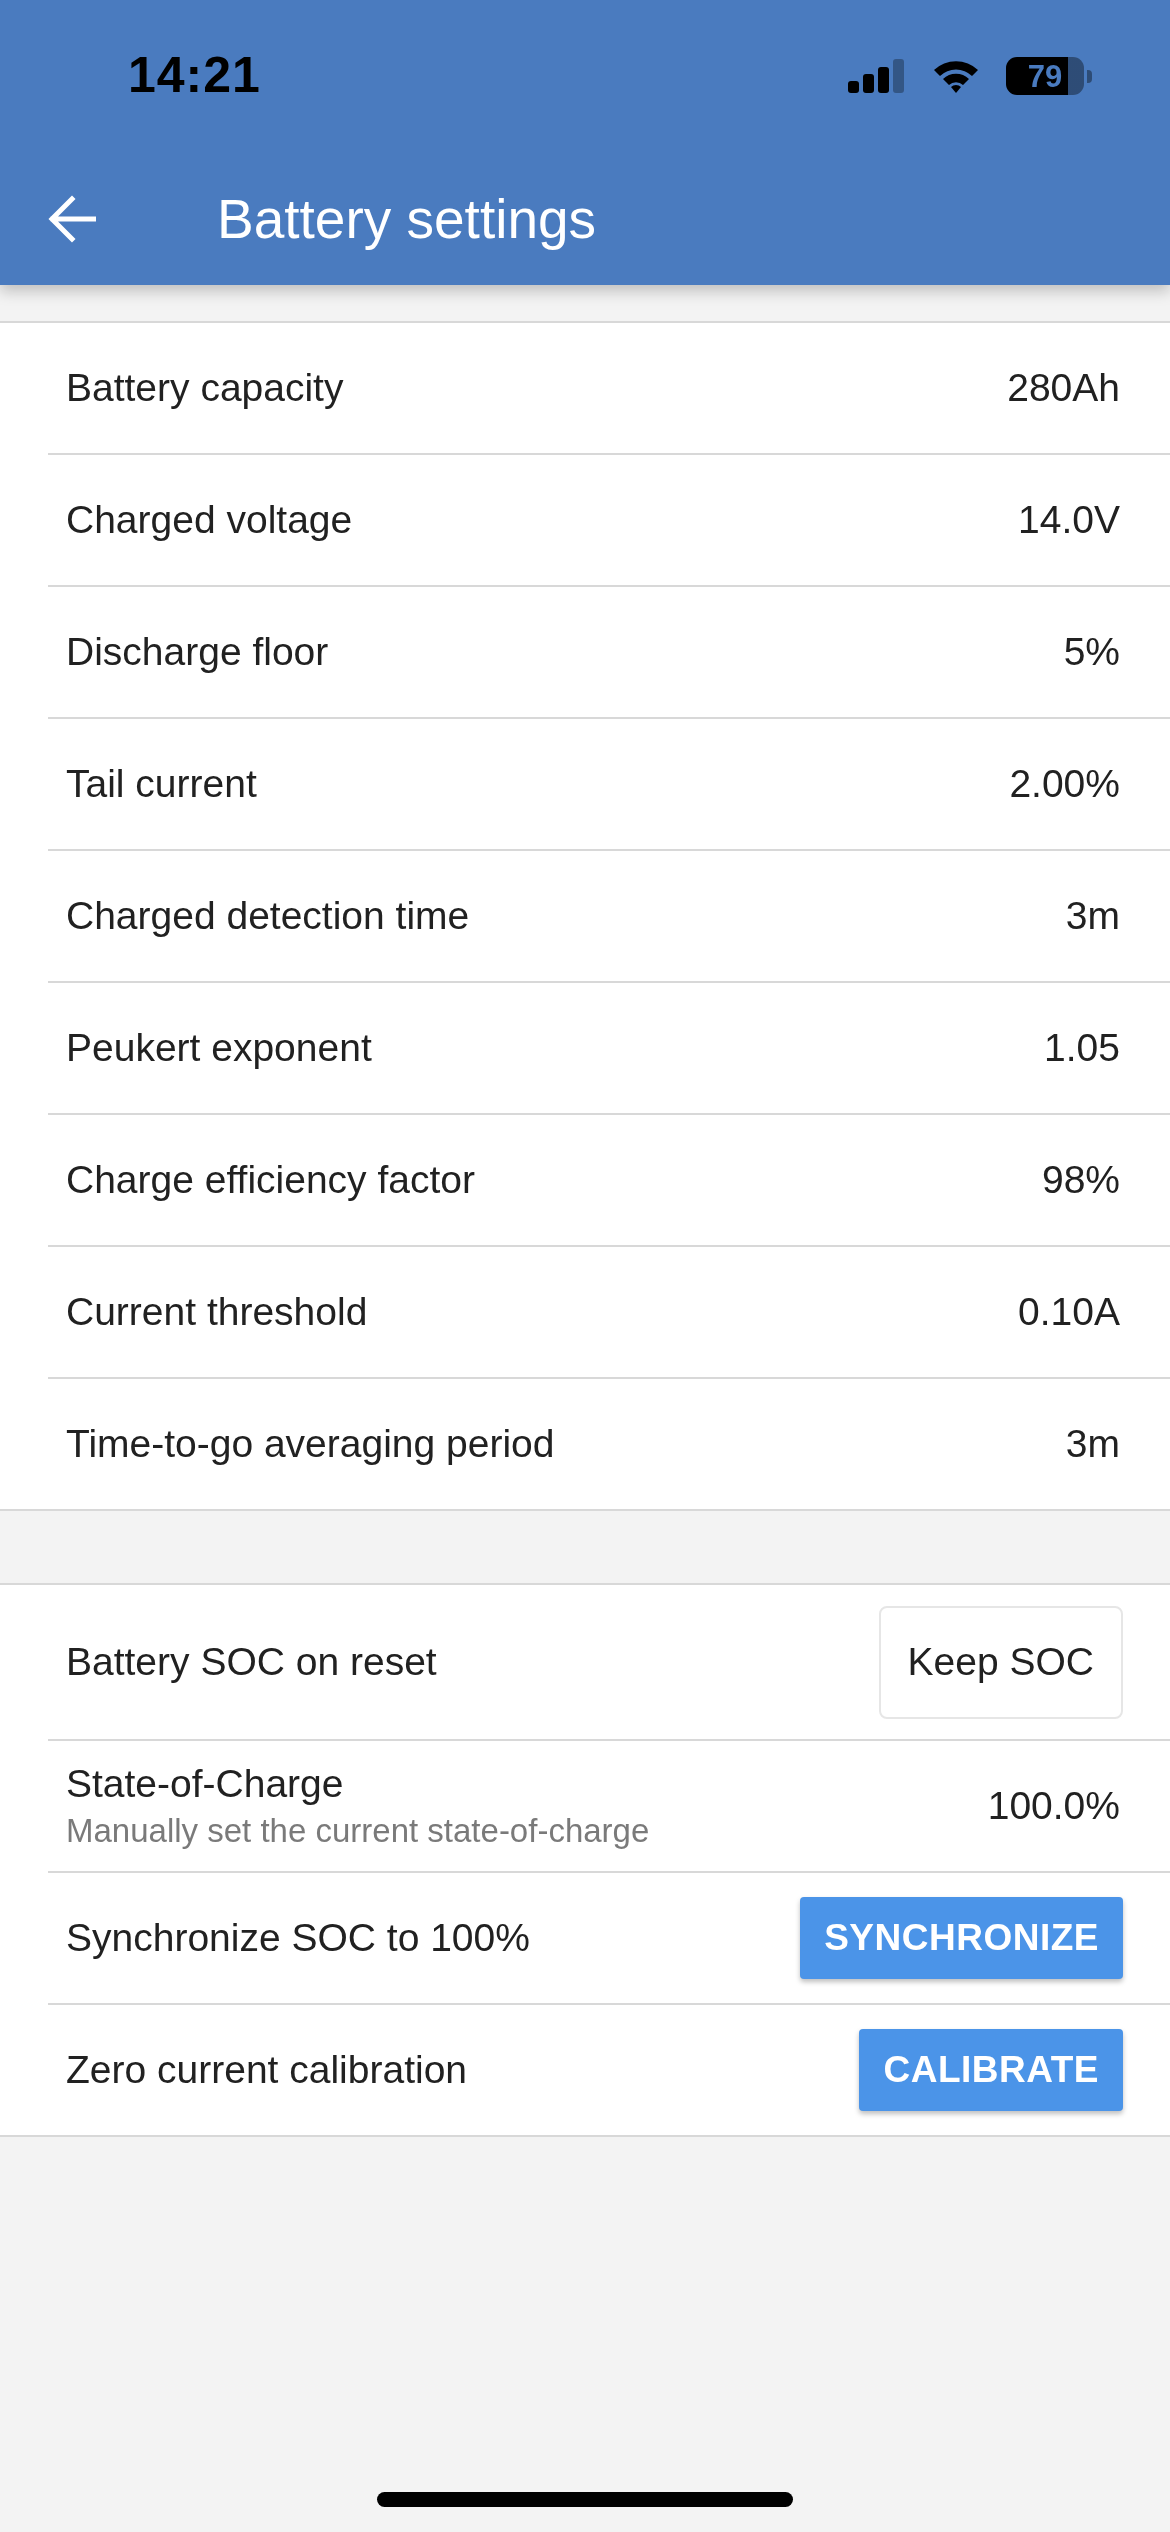 Image resolution: width=1170 pixels, height=2532 pixels. I want to click on setting-value: 0.10A, so click(1069, 1312).